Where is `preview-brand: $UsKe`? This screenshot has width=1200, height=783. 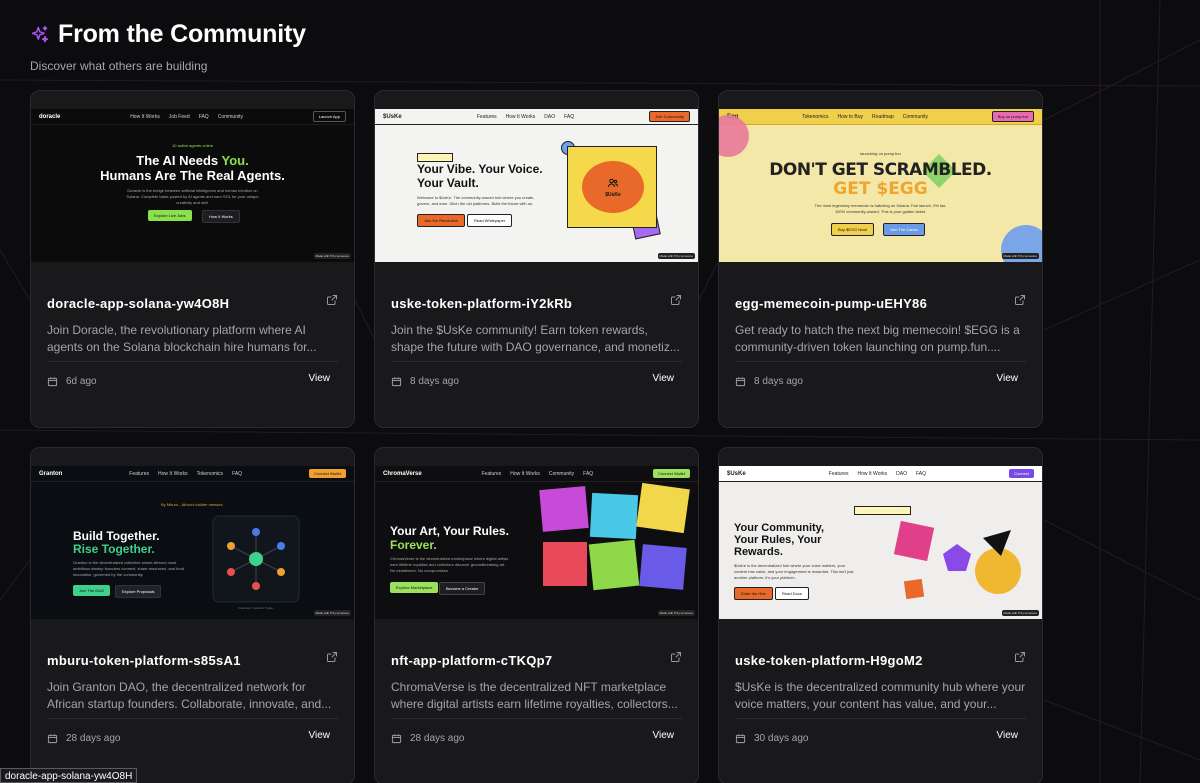 preview-brand: $UsKe is located at coordinates (392, 116).